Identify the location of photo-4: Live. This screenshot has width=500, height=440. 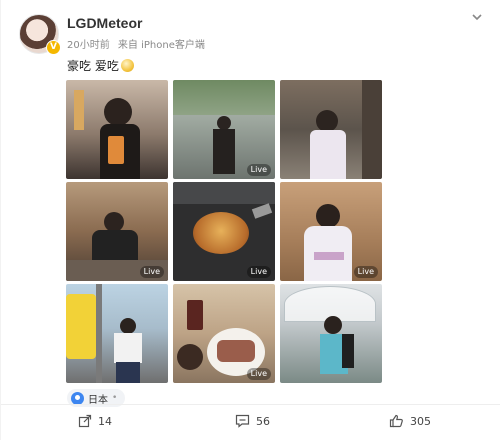
(117, 231).